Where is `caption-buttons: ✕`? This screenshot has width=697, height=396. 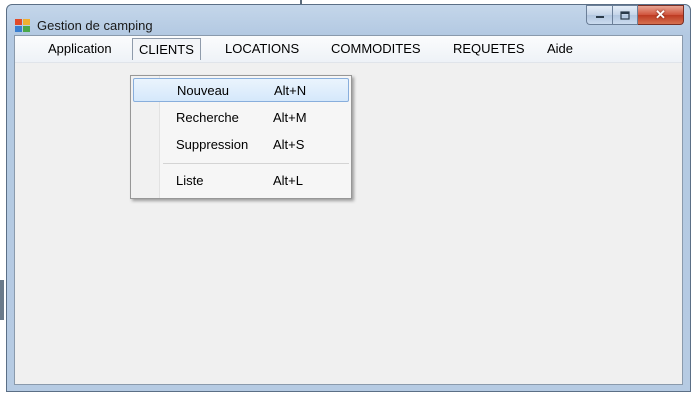
caption-buttons: ✕ is located at coordinates (635, 15).